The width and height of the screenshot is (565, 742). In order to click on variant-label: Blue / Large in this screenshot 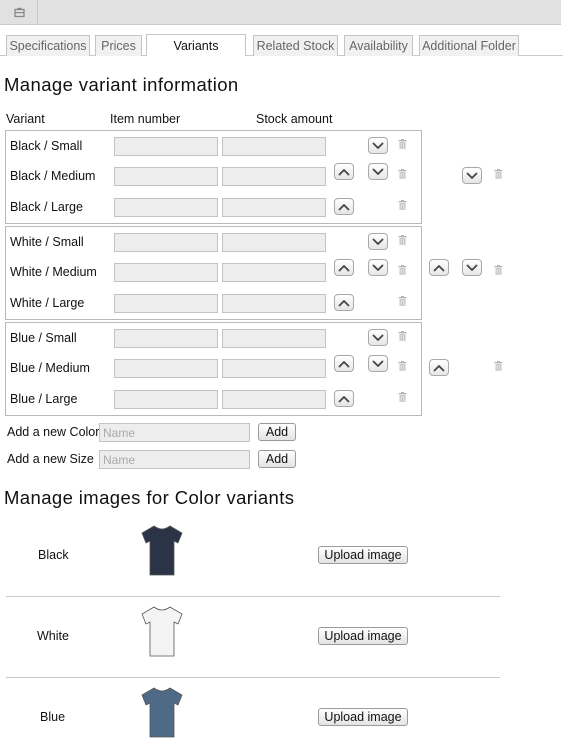, I will do `click(44, 399)`.